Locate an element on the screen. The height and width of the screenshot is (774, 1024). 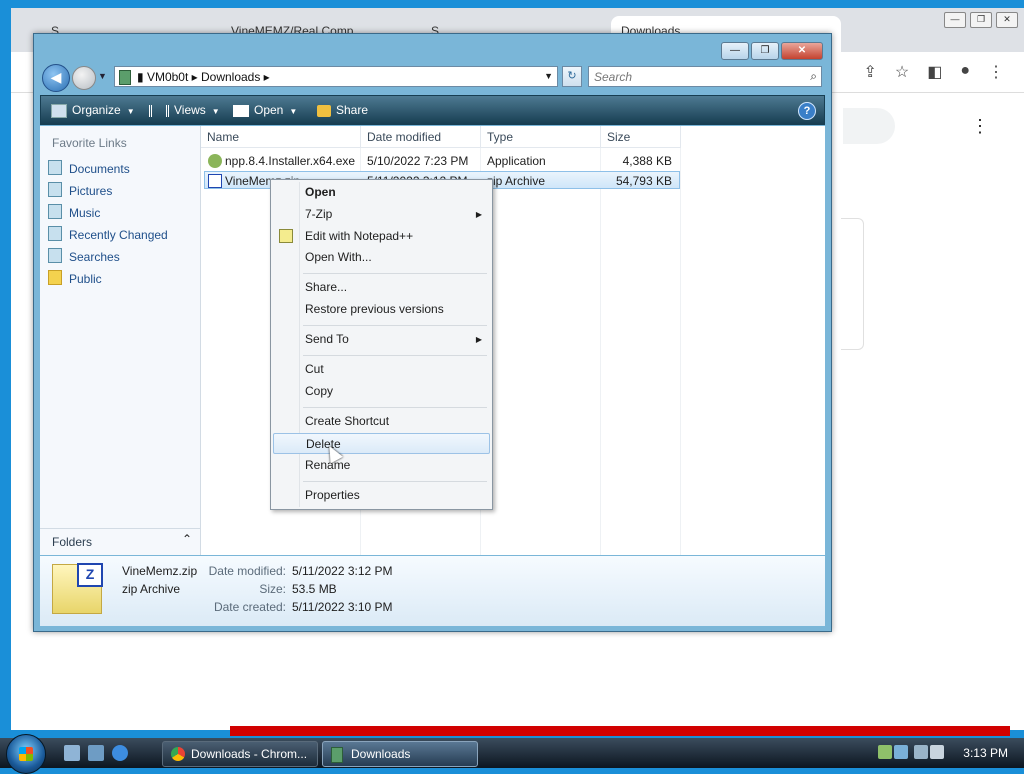
details-date-modified-label: Date modified: is located at coordinates (247, 571).